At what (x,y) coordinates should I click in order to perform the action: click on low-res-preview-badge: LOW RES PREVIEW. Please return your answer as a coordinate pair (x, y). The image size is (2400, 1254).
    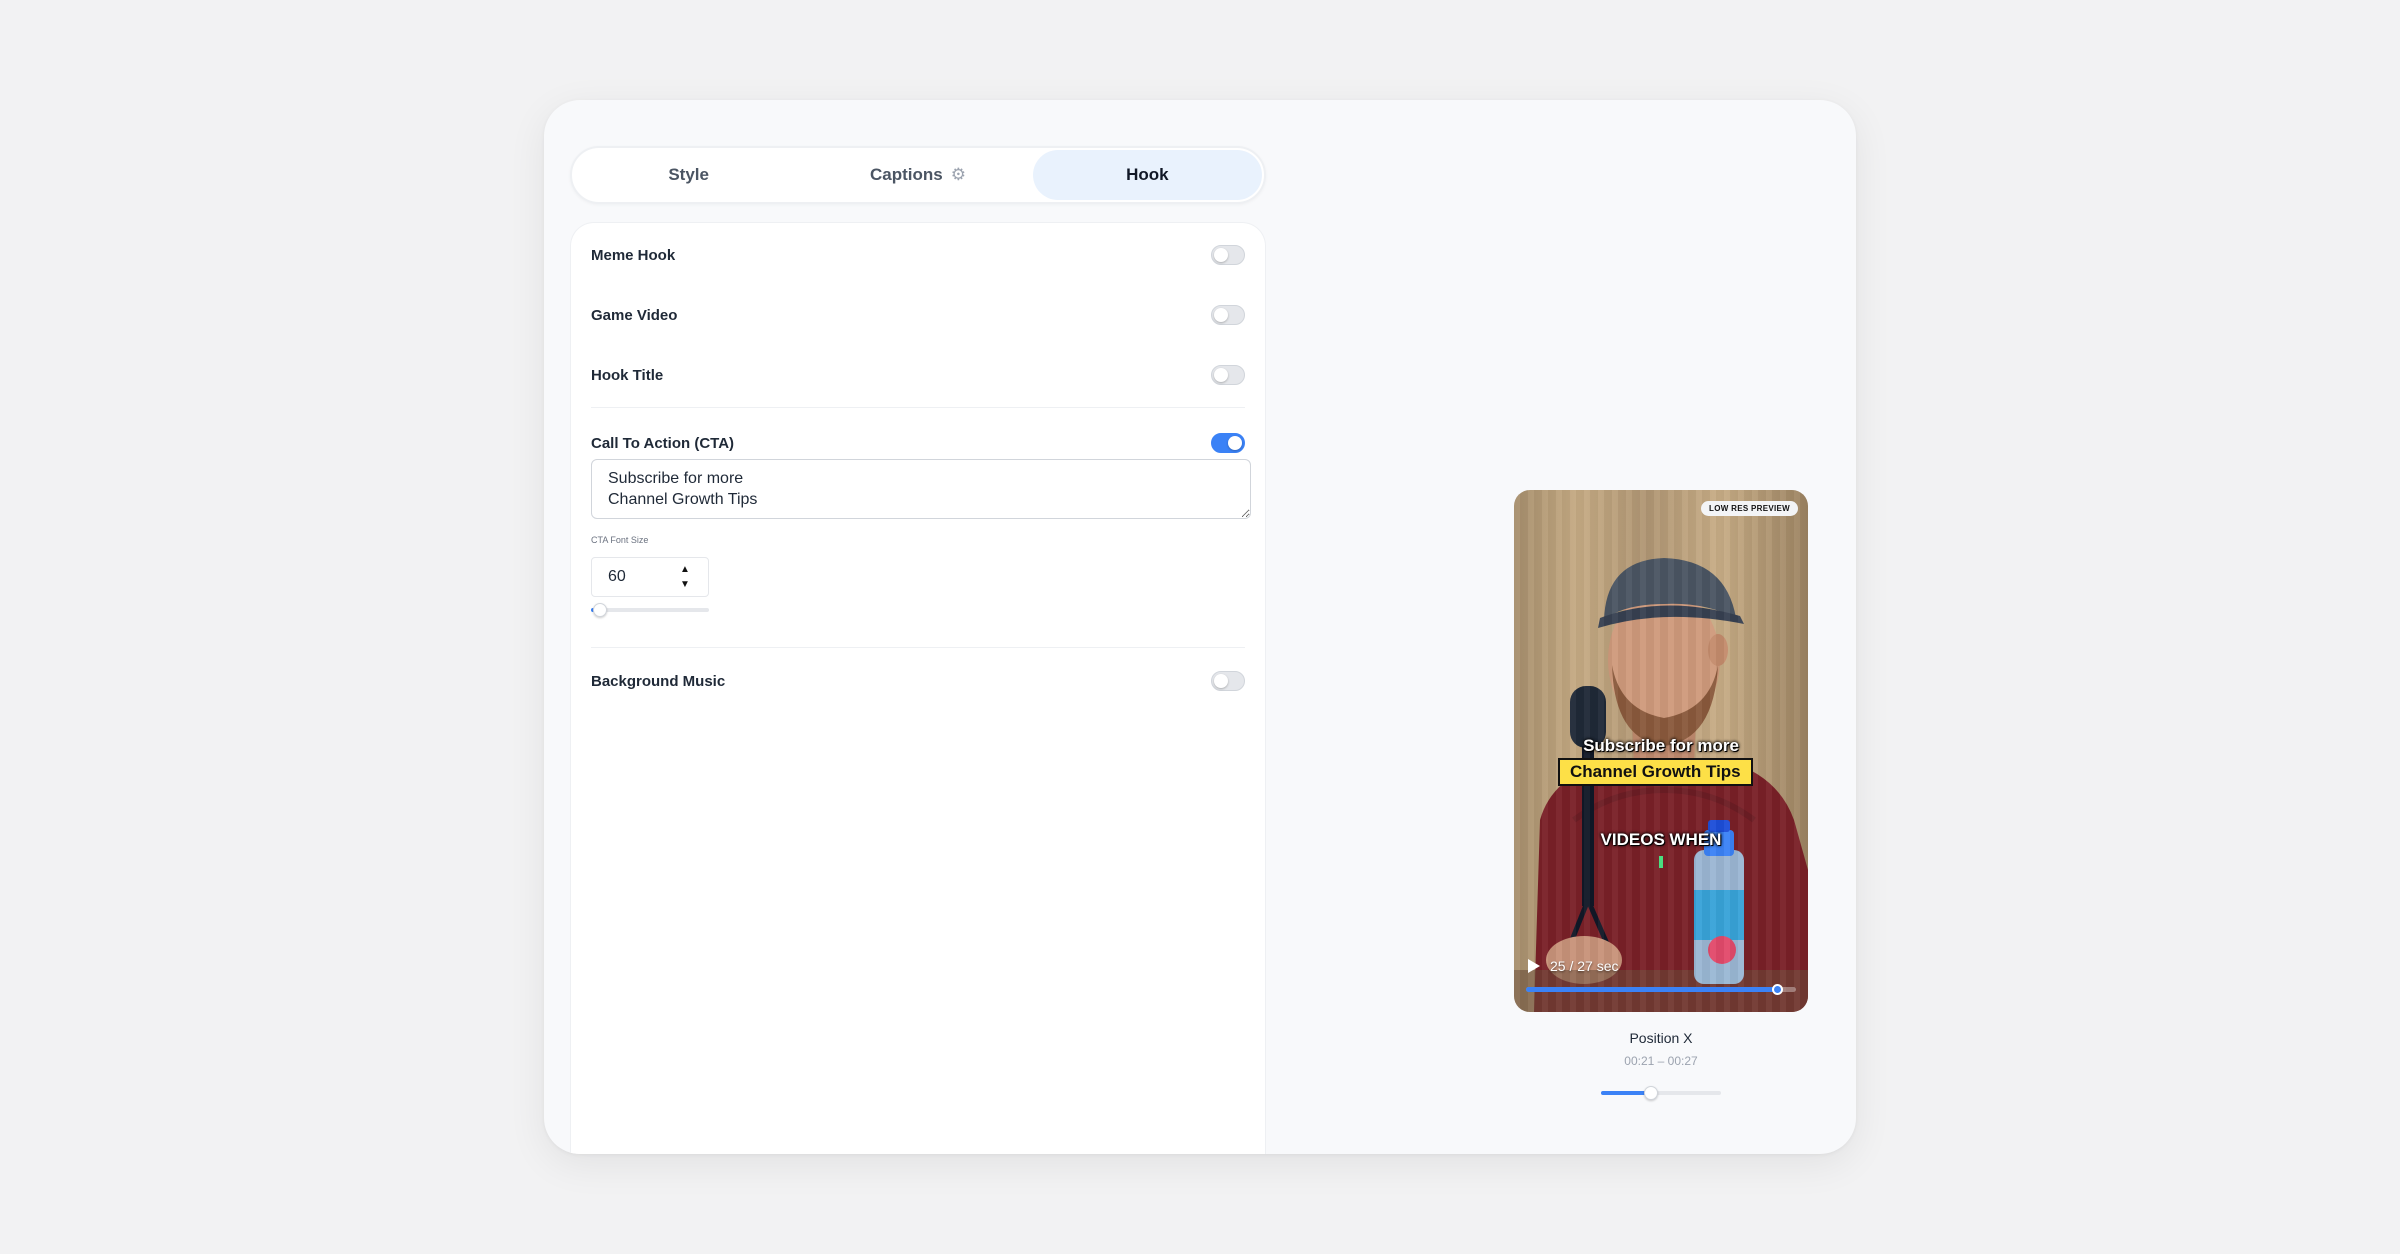
    Looking at the image, I should click on (1749, 508).